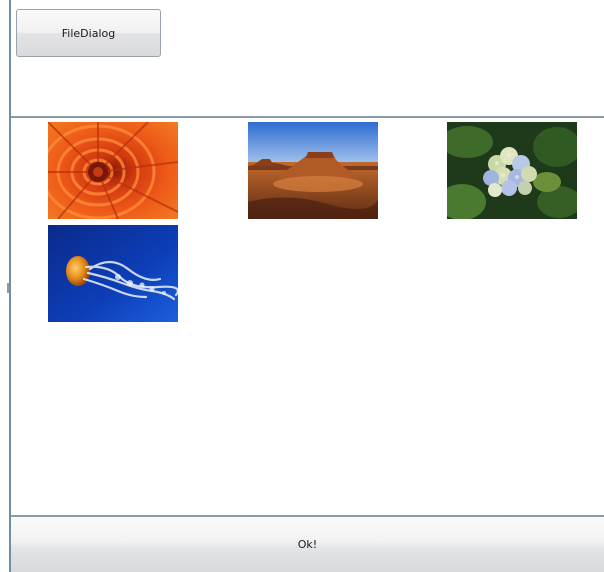 This screenshot has width=604, height=572. I want to click on orange-flower-image, so click(113, 170).